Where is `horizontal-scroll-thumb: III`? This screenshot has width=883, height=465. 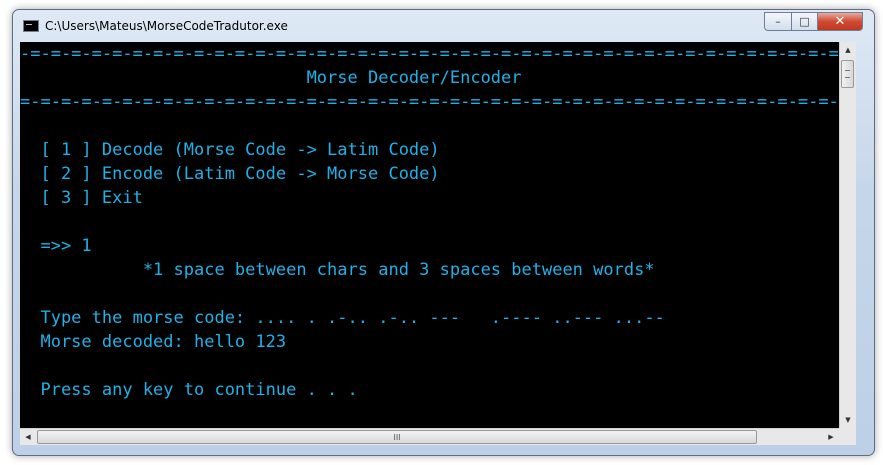 horizontal-scroll-thumb: III is located at coordinates (397, 437).